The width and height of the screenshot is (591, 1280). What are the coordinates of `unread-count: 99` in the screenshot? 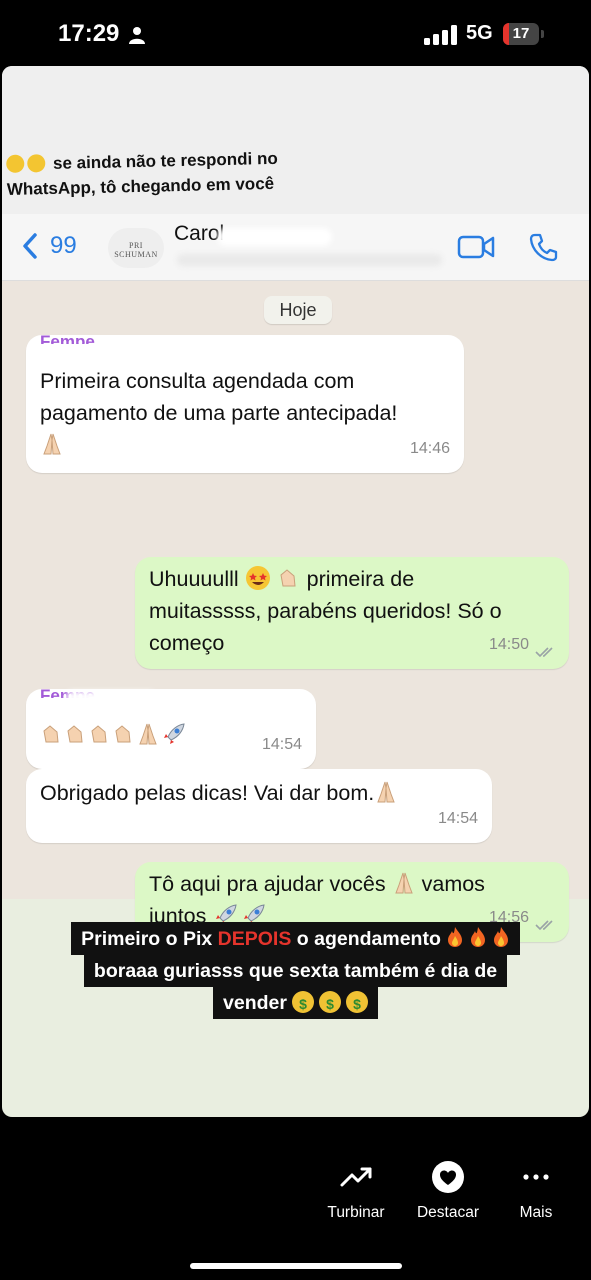 It's located at (63, 245).